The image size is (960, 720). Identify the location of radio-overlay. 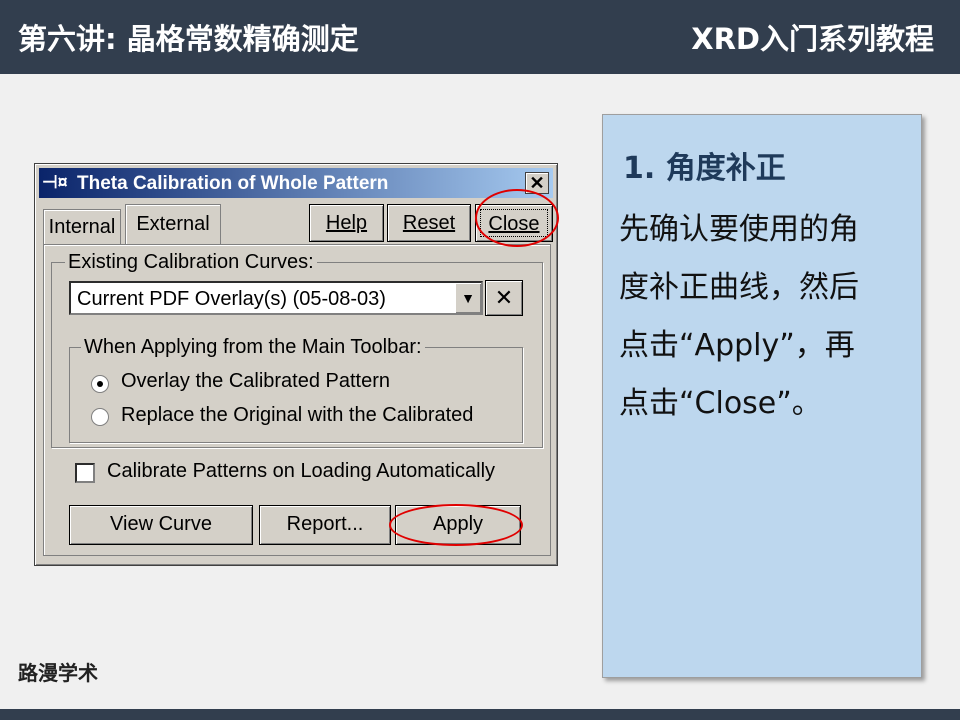
(100, 384).